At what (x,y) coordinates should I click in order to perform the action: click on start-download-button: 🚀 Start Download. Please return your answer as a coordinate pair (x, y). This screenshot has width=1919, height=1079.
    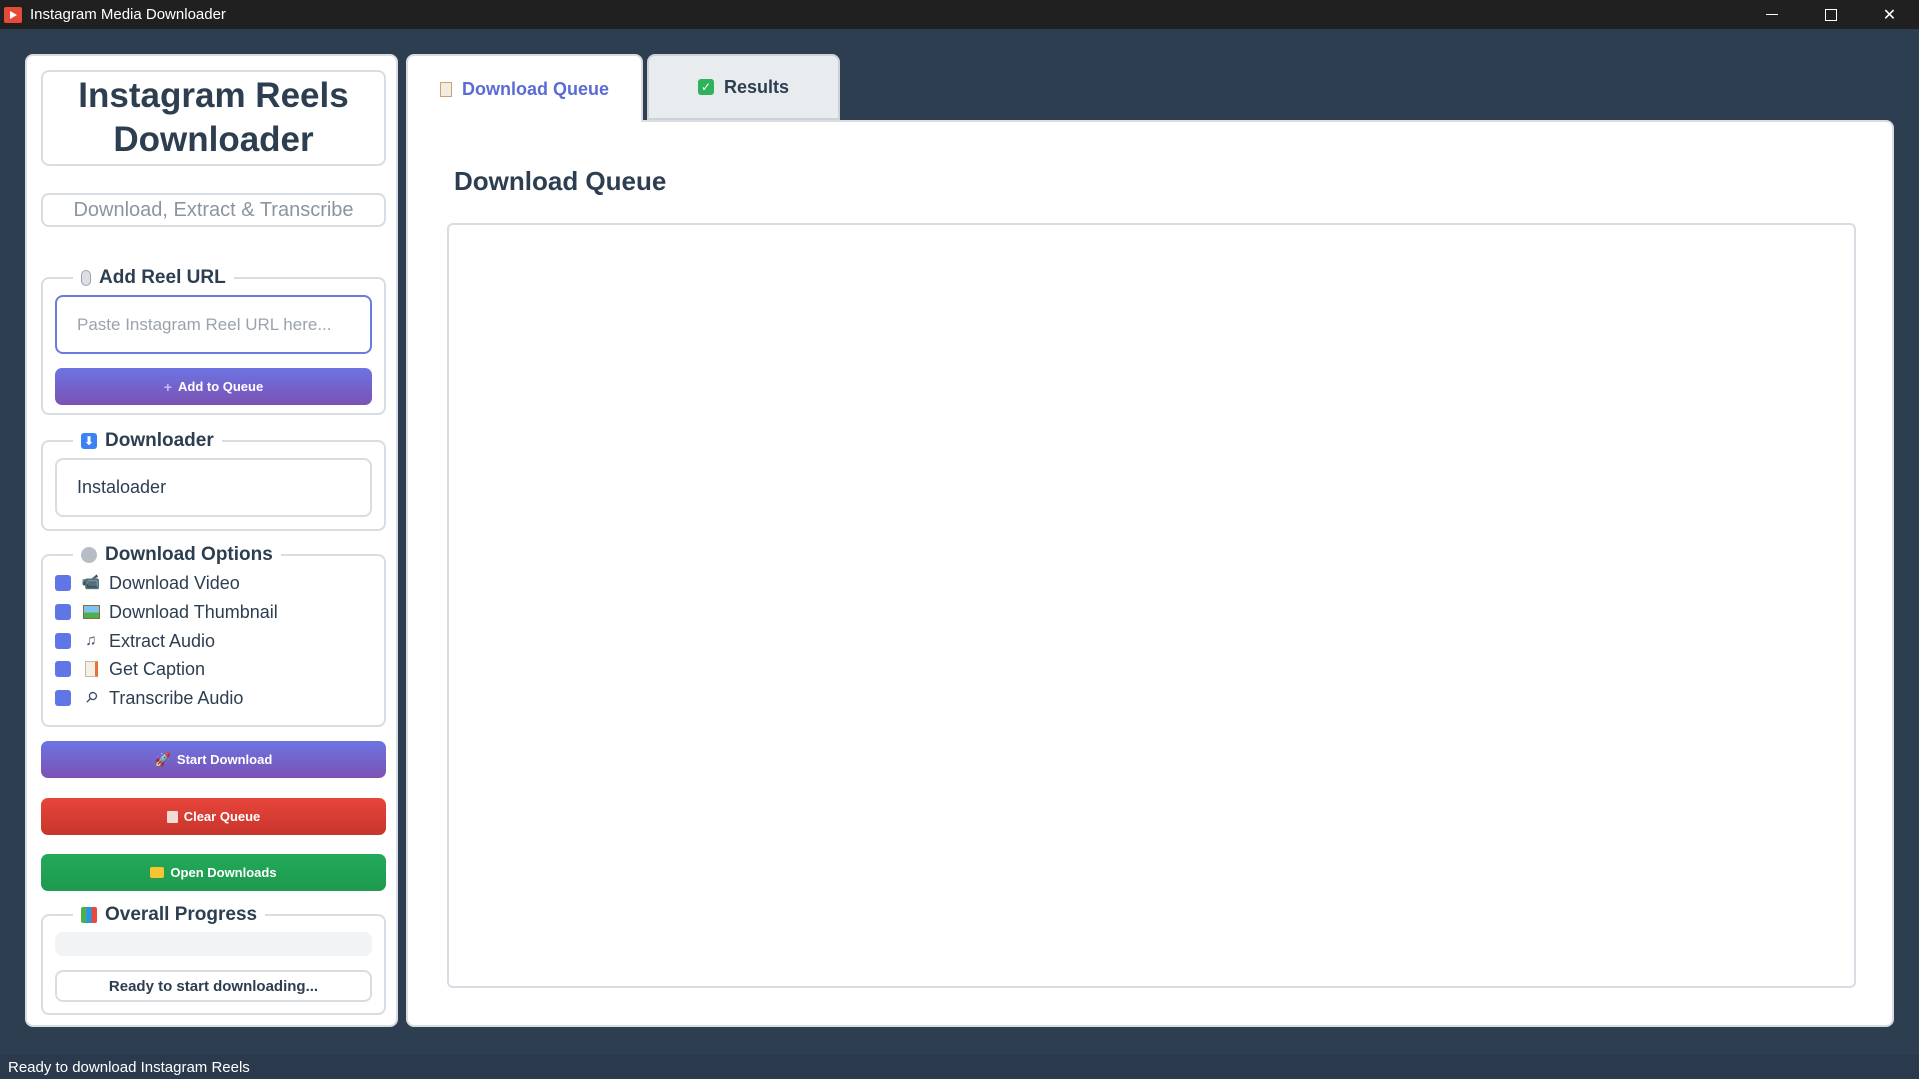
    Looking at the image, I should click on (213, 759).